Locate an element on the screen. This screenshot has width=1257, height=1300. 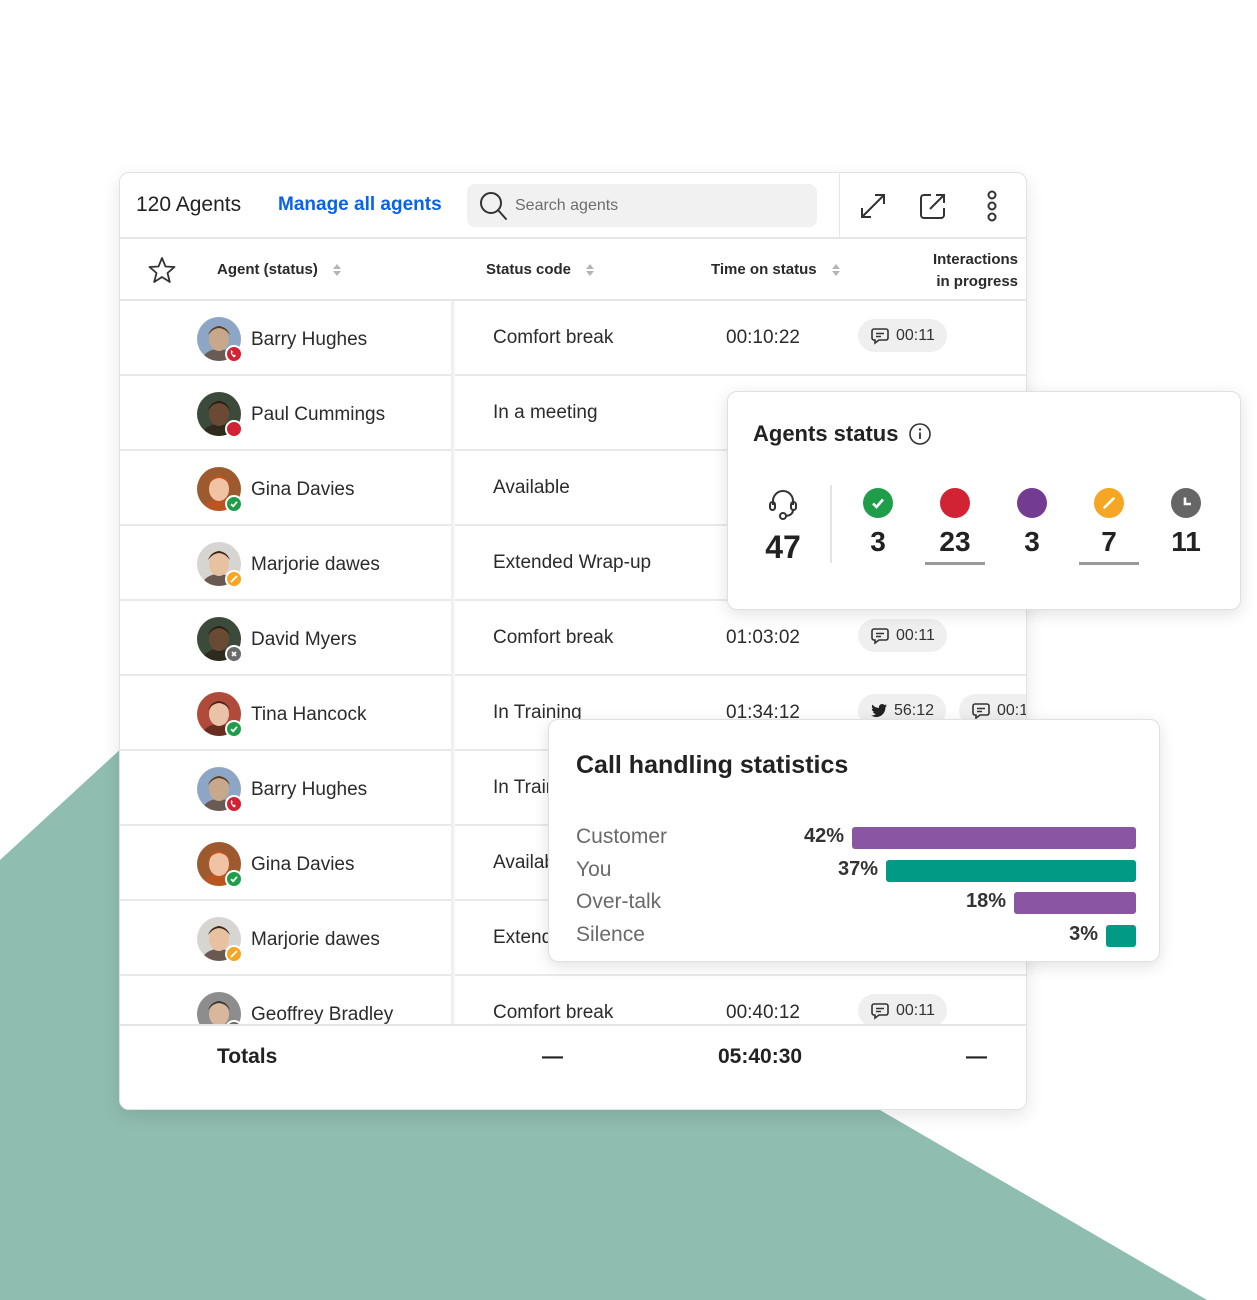
search-input is located at coordinates (660, 205).